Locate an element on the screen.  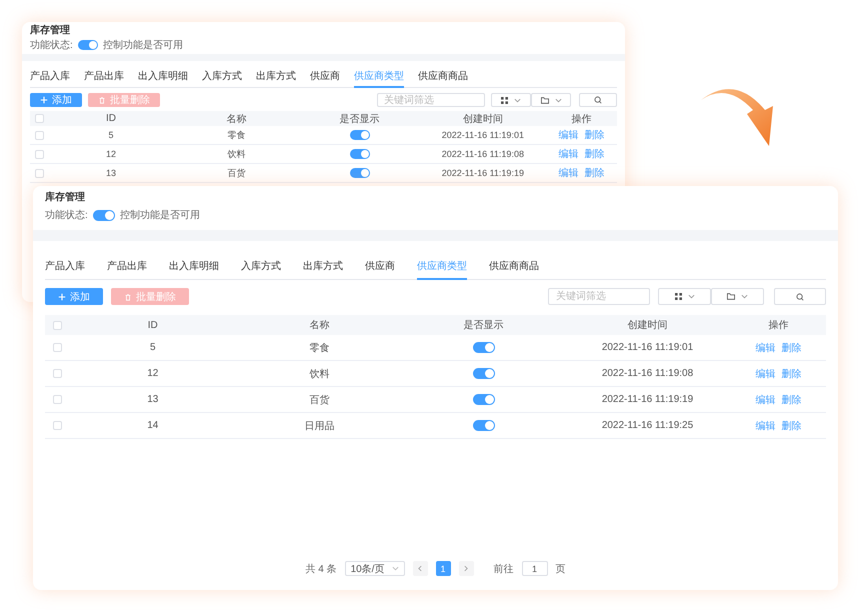
grid-icon is located at coordinates (504, 100).